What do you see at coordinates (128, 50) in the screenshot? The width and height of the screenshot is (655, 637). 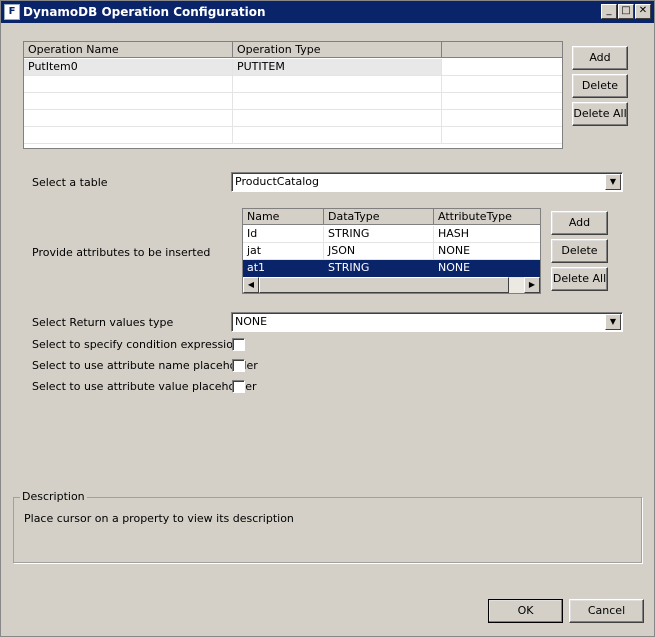 I see `column-header-operation-name: Operation Name` at bounding box center [128, 50].